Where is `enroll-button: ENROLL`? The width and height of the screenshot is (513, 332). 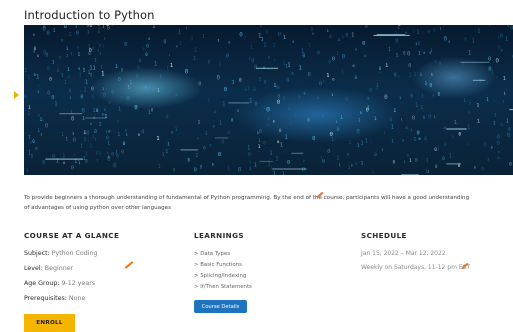
enroll-button: ENROLL is located at coordinates (49, 323).